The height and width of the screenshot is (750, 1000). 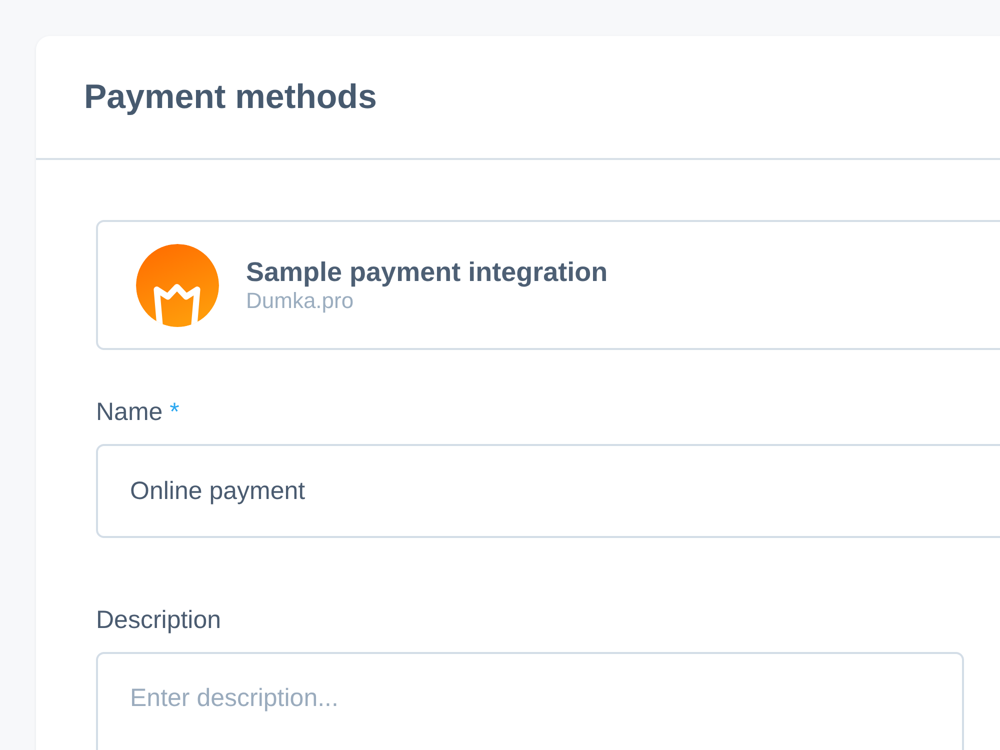 What do you see at coordinates (230, 97) in the screenshot?
I see `page-title: Payment methods` at bounding box center [230, 97].